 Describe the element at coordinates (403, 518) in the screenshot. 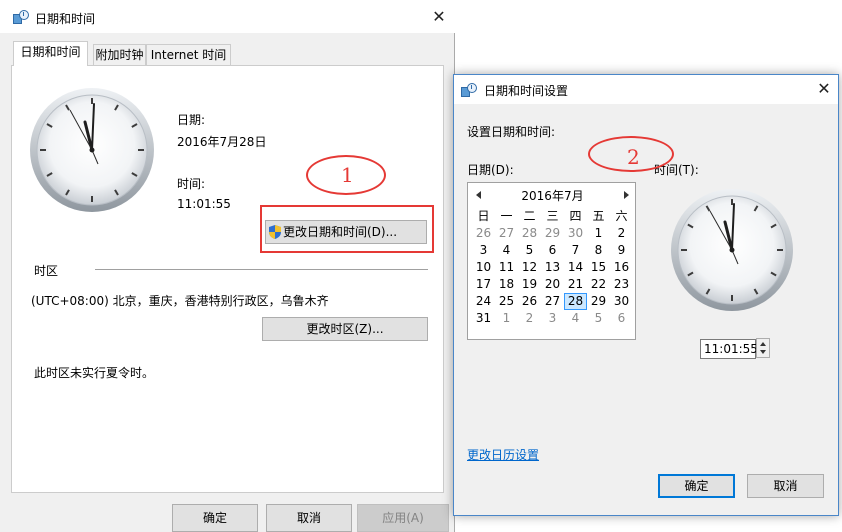

I see `apply-button: 应用(A)` at that location.